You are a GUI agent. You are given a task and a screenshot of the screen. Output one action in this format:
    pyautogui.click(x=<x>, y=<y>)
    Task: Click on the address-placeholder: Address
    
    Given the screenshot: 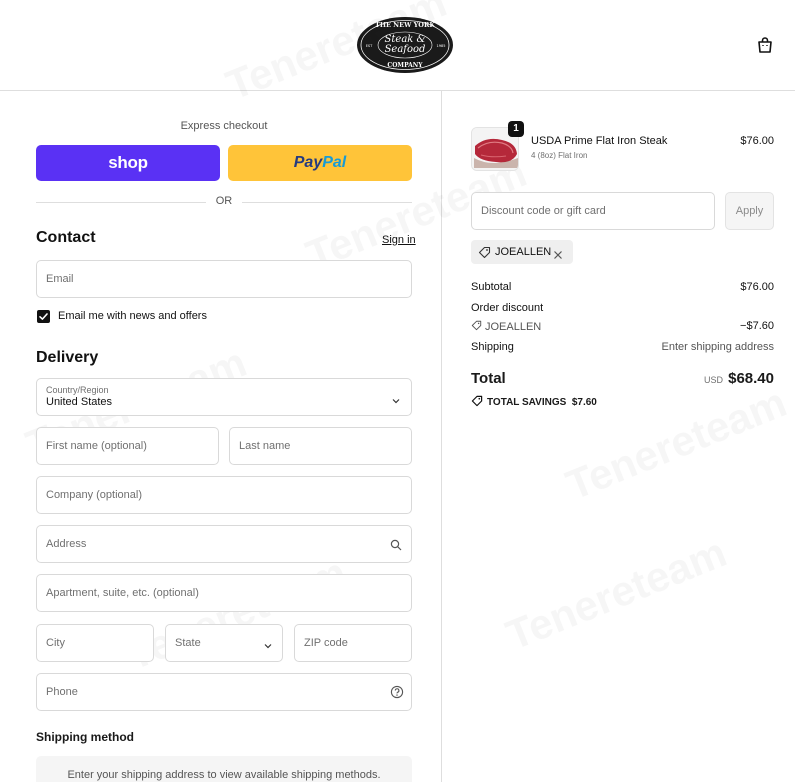 What is the action you would take?
    pyautogui.click(x=66, y=544)
    